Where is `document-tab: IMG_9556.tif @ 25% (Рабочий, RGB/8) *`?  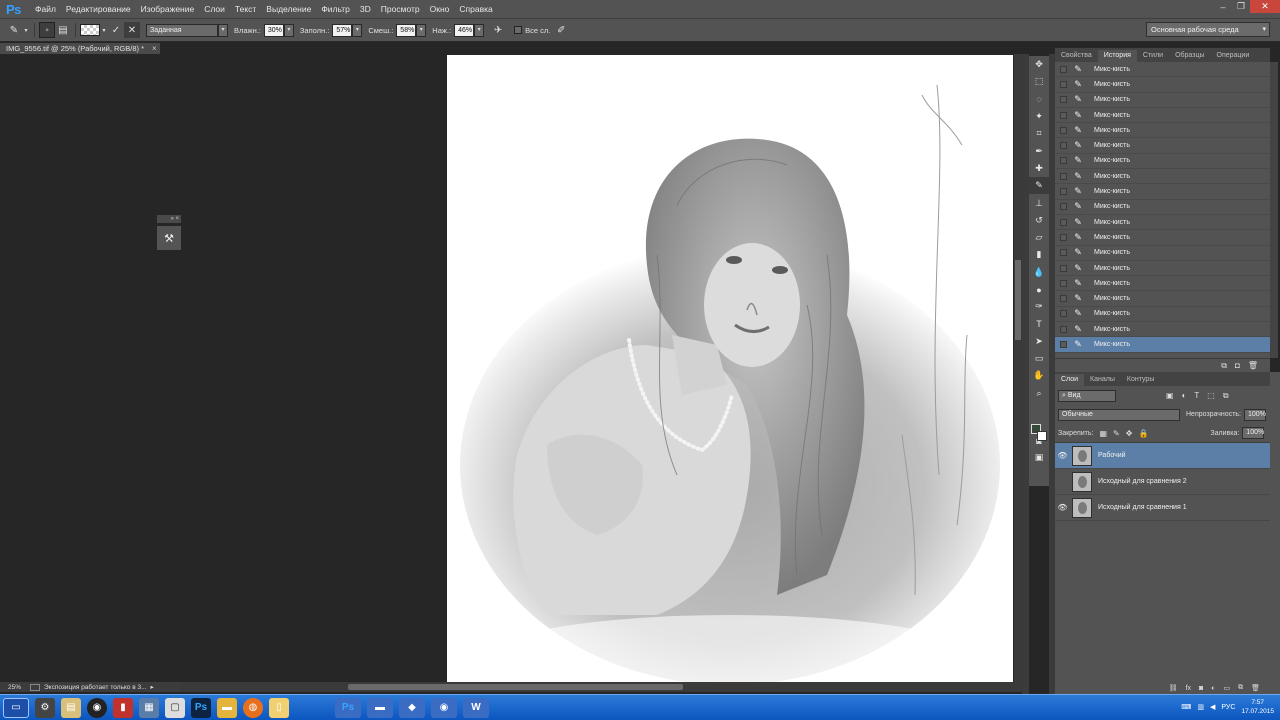 document-tab: IMG_9556.tif @ 25% (Рабочий, RGB/8) * is located at coordinates (80, 48).